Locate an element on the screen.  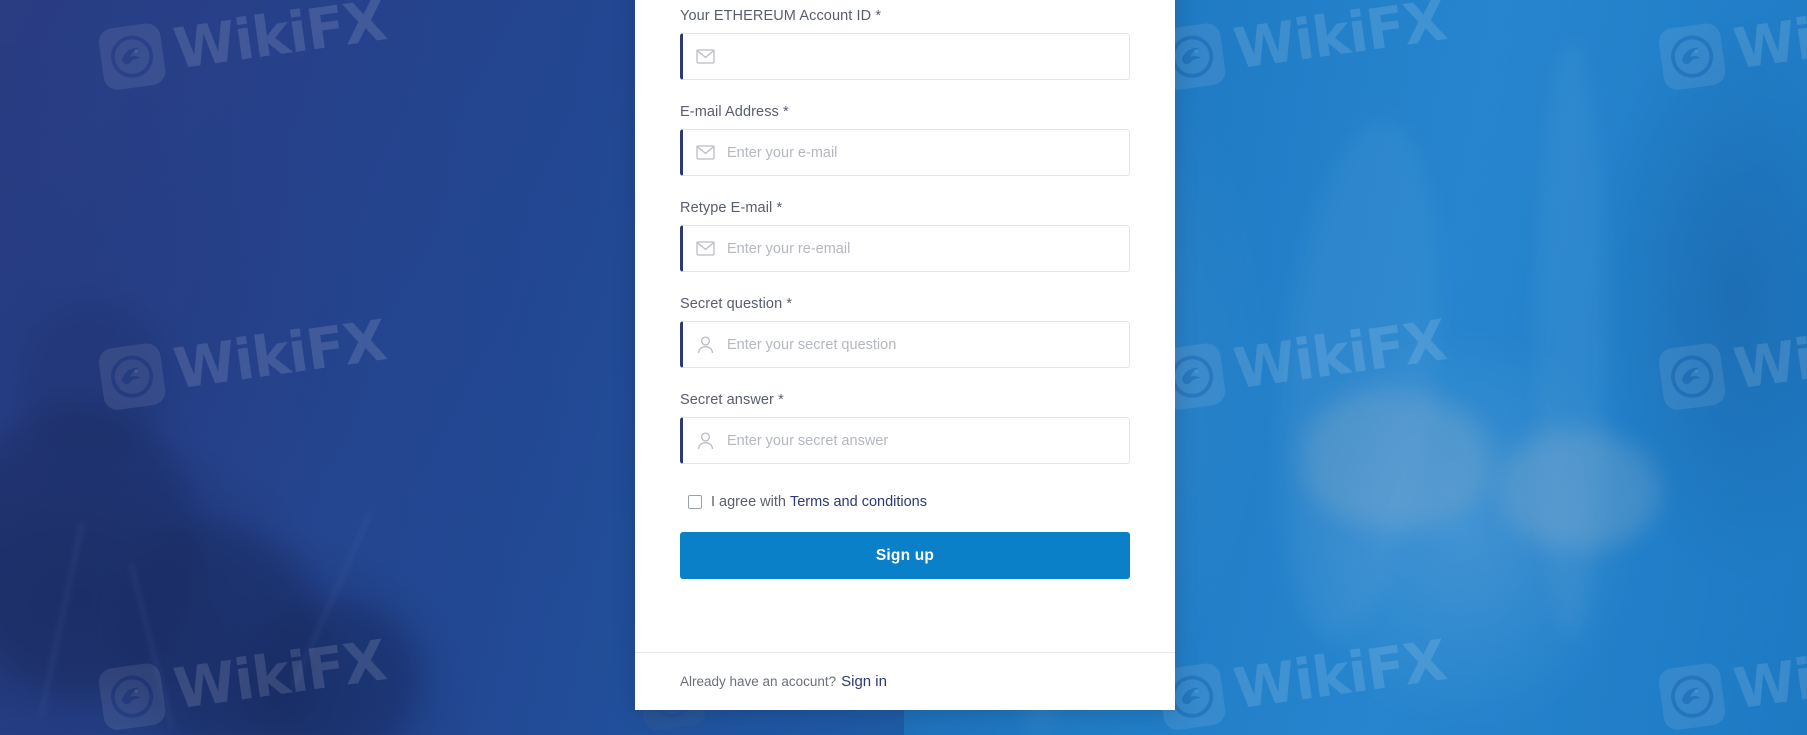
input-wrap-secret-answer is located at coordinates (905, 440).